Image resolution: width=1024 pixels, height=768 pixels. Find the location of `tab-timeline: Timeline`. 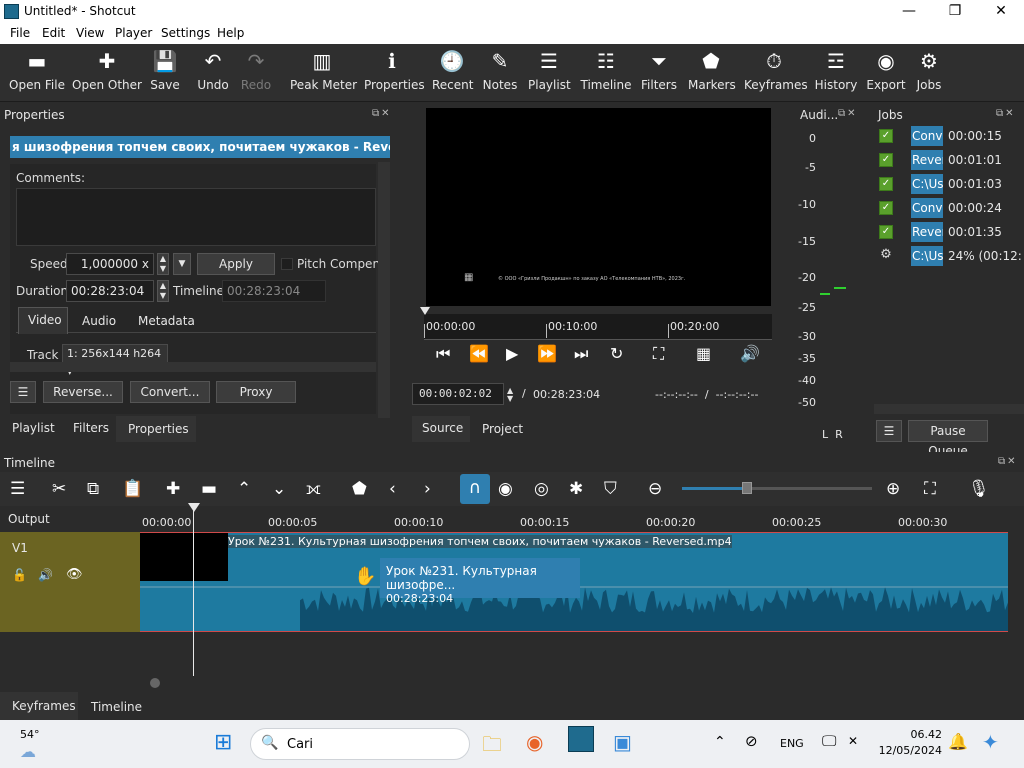

tab-timeline: Timeline is located at coordinates (116, 707).